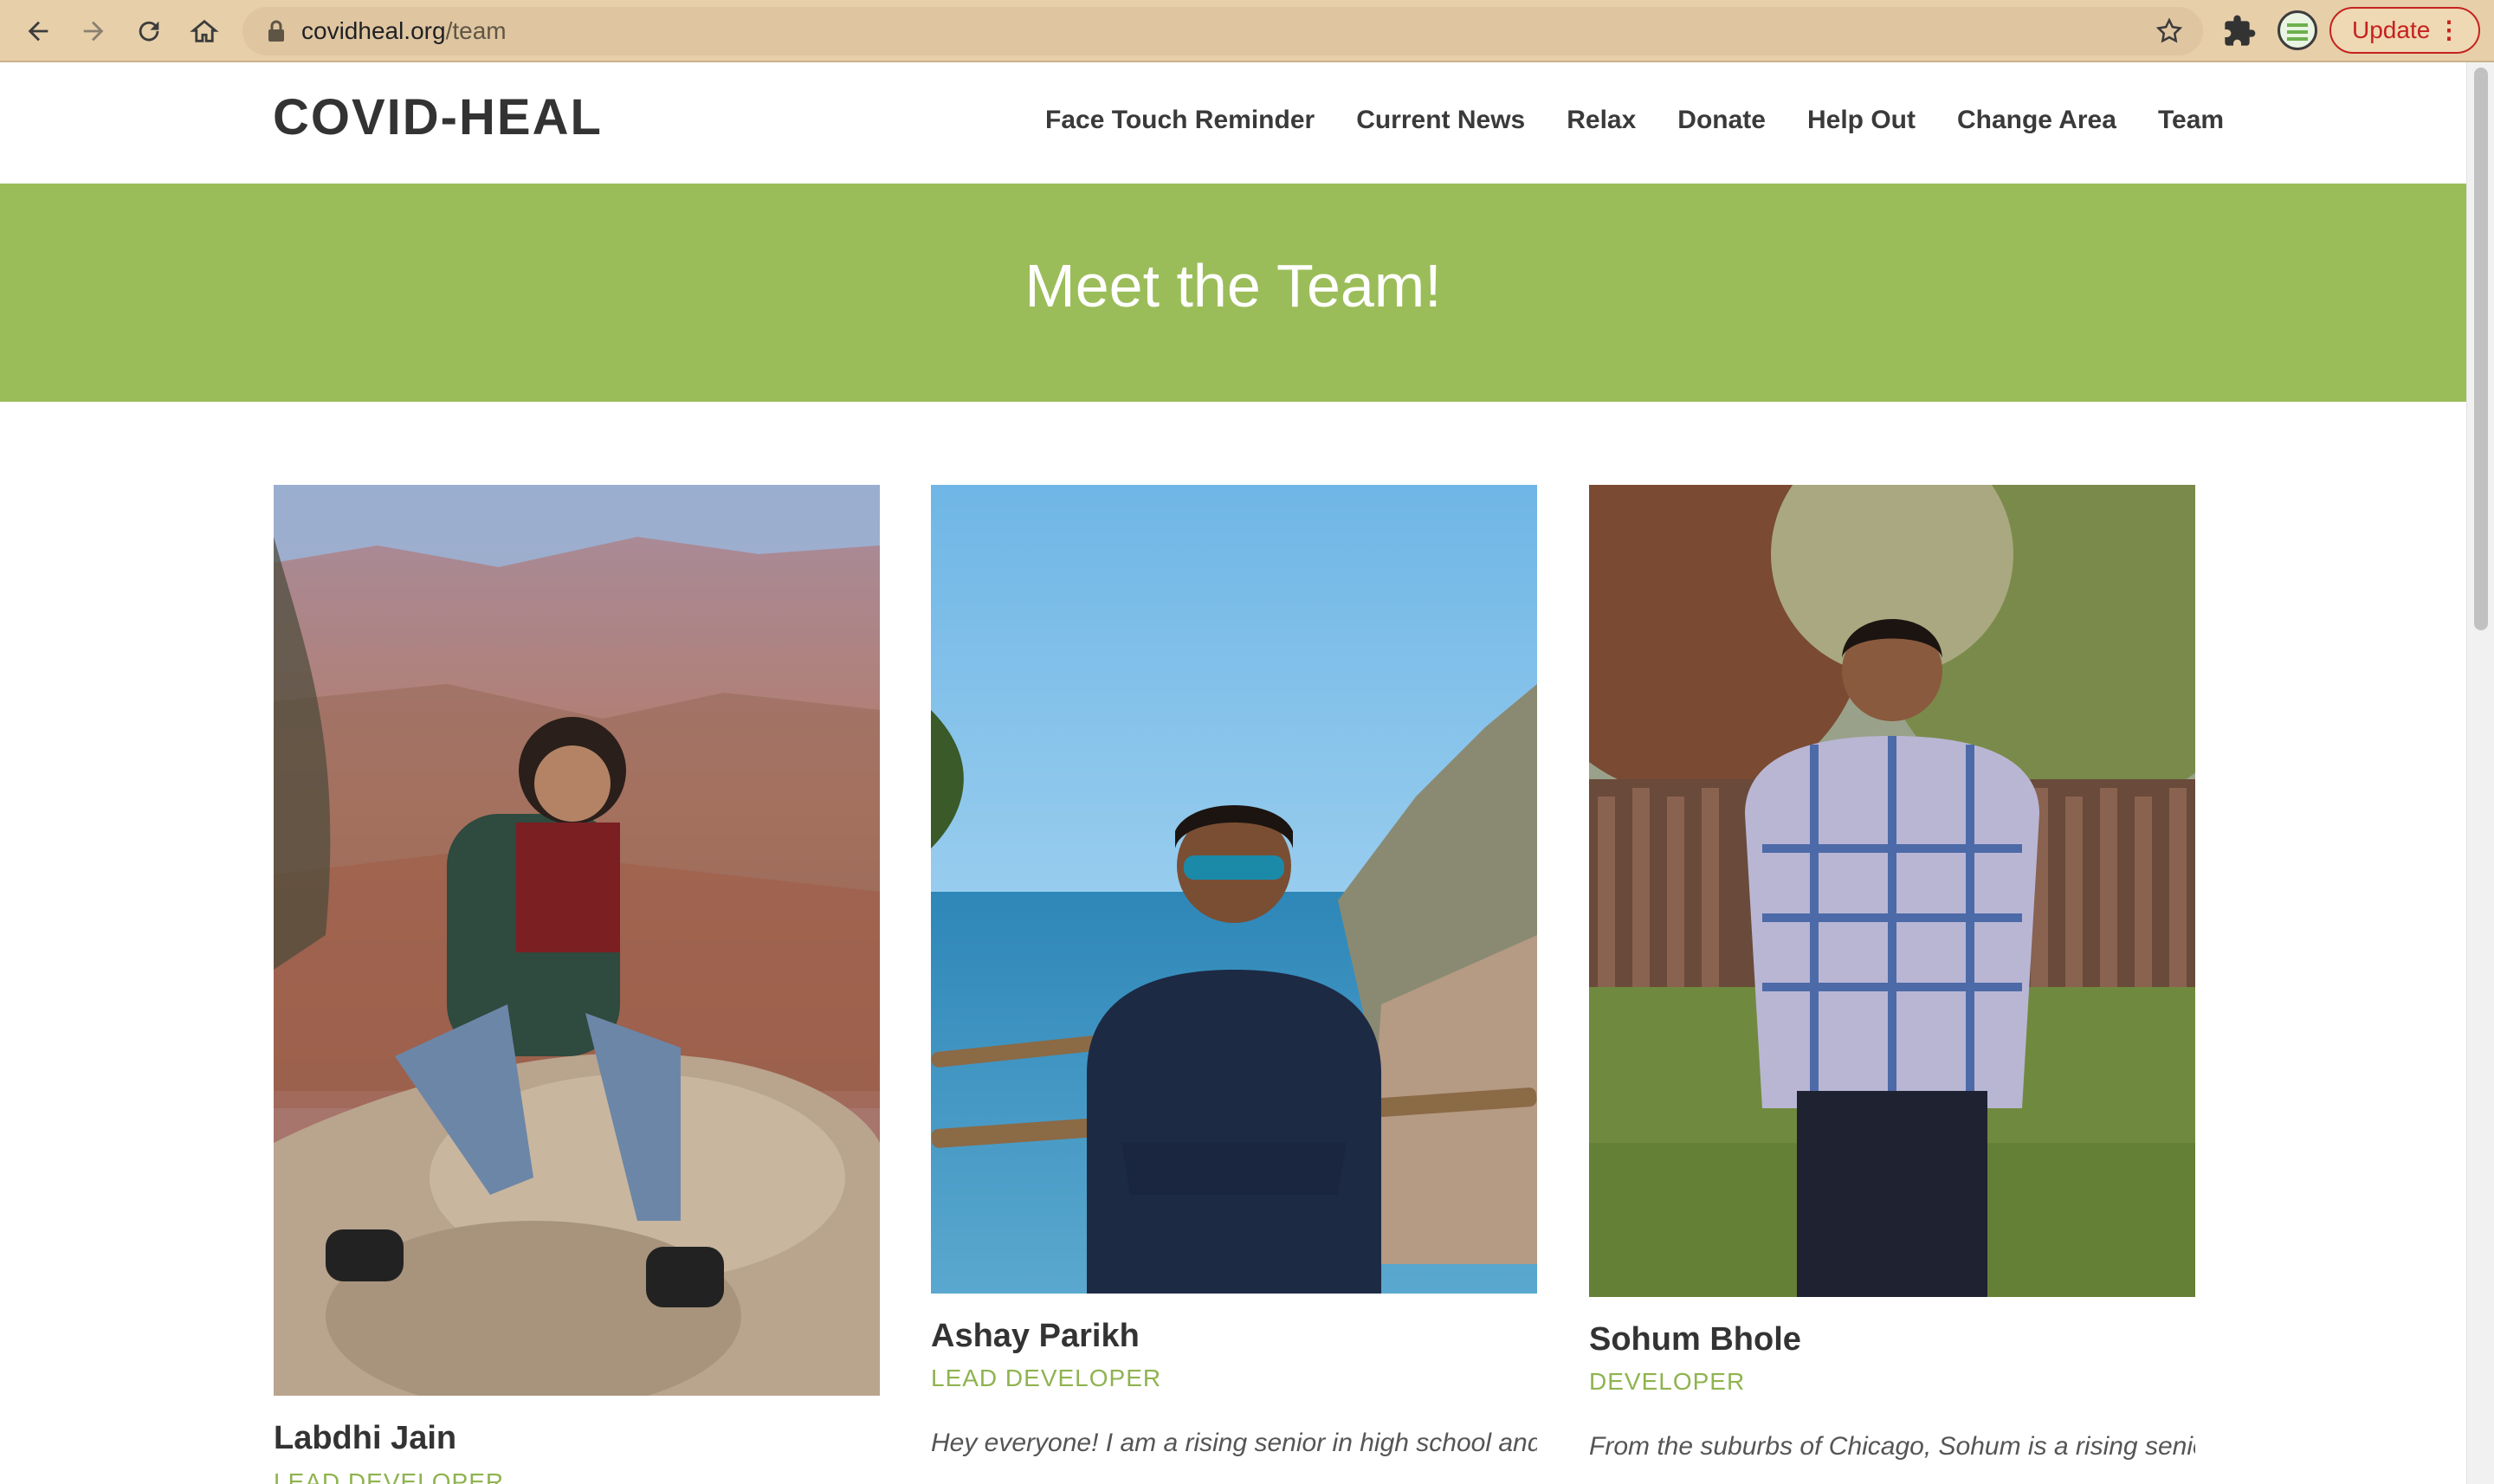 The height and width of the screenshot is (1484, 2494). Describe the element at coordinates (2169, 31) in the screenshot. I see `bookmark-star-icon` at that location.